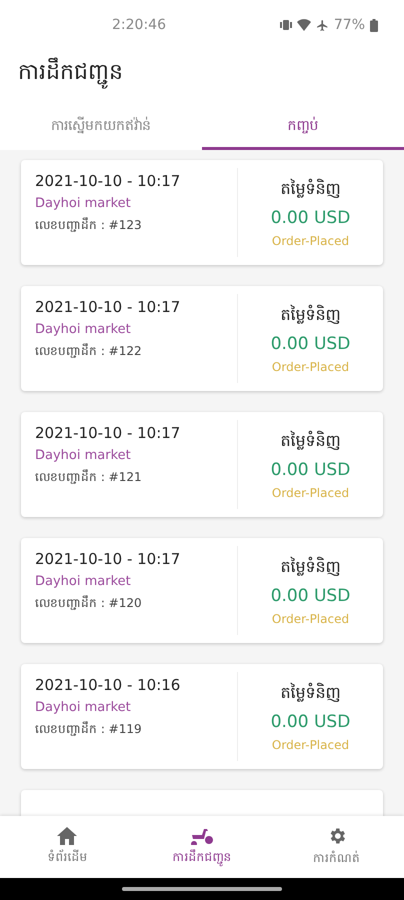 Image resolution: width=404 pixels, height=900 pixels. What do you see at coordinates (67, 836) in the screenshot?
I see `home-icon` at bounding box center [67, 836].